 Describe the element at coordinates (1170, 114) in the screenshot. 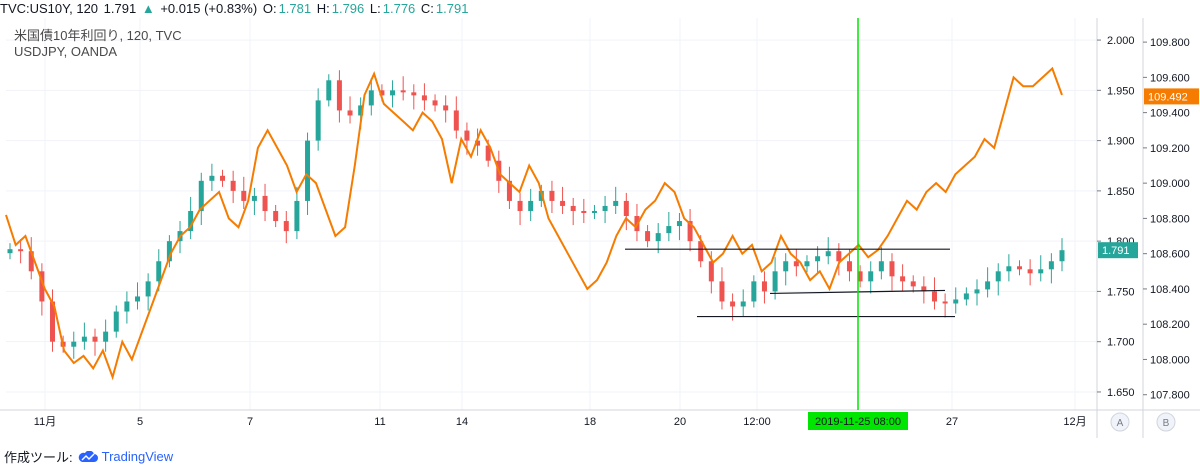

I see `y-right-tick-label: 109.400` at that location.